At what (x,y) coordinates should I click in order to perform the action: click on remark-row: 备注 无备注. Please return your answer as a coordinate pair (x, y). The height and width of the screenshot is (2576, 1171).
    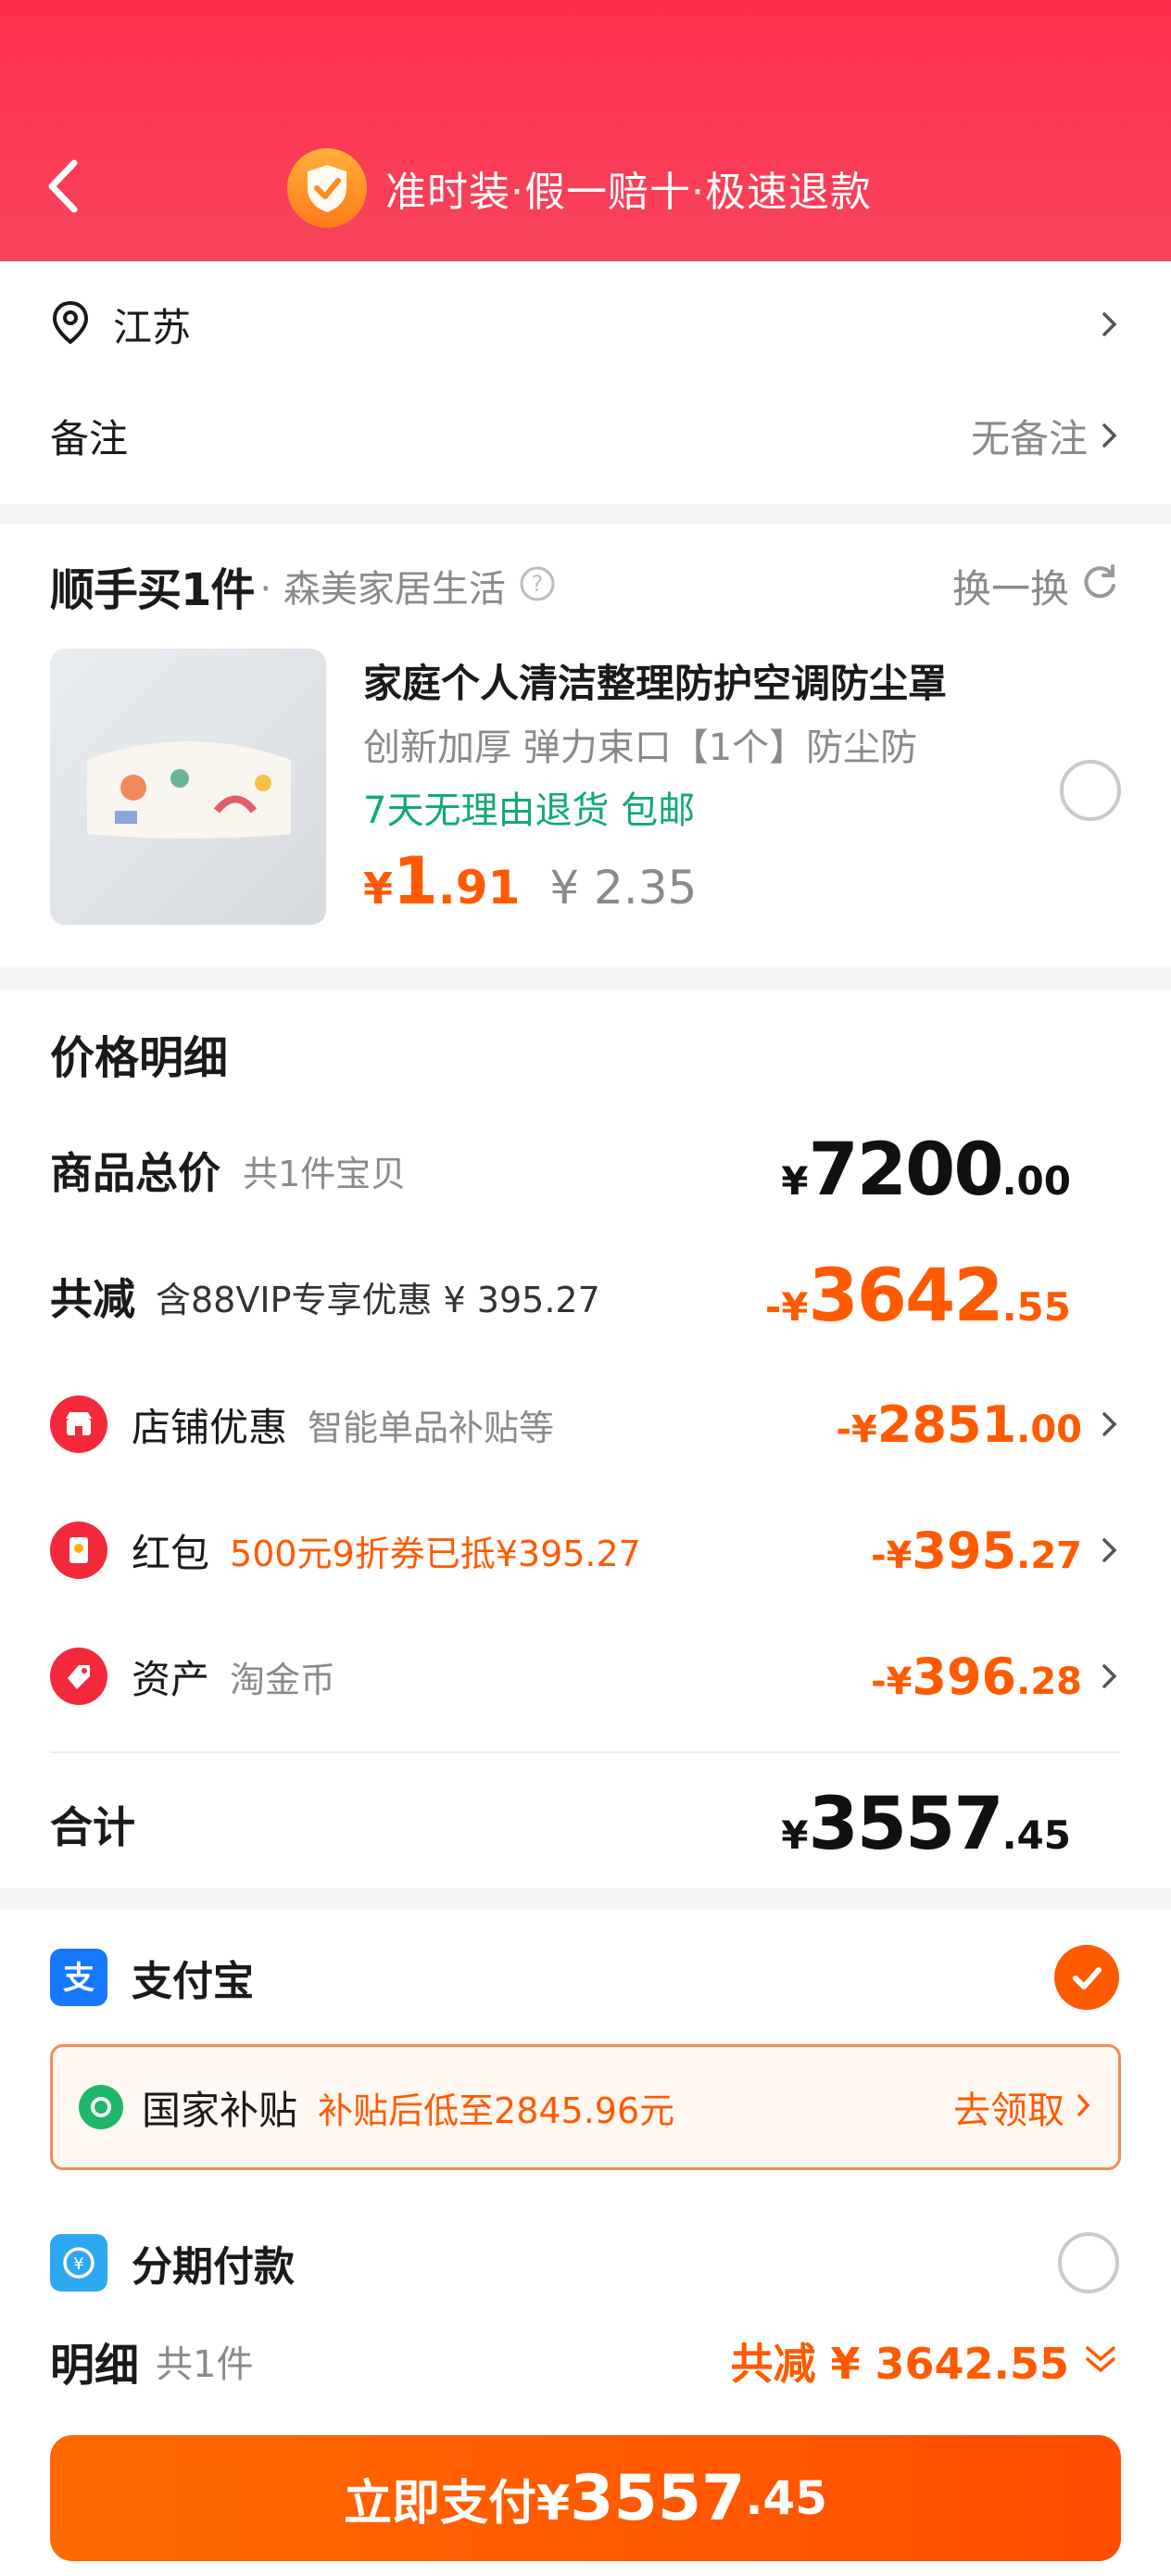
    Looking at the image, I should click on (584, 436).